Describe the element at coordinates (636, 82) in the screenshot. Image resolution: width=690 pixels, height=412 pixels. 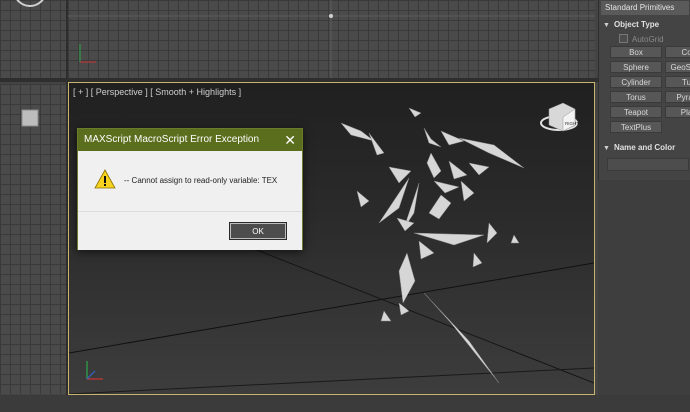
I see `cylinder-button: Cylinder` at that location.